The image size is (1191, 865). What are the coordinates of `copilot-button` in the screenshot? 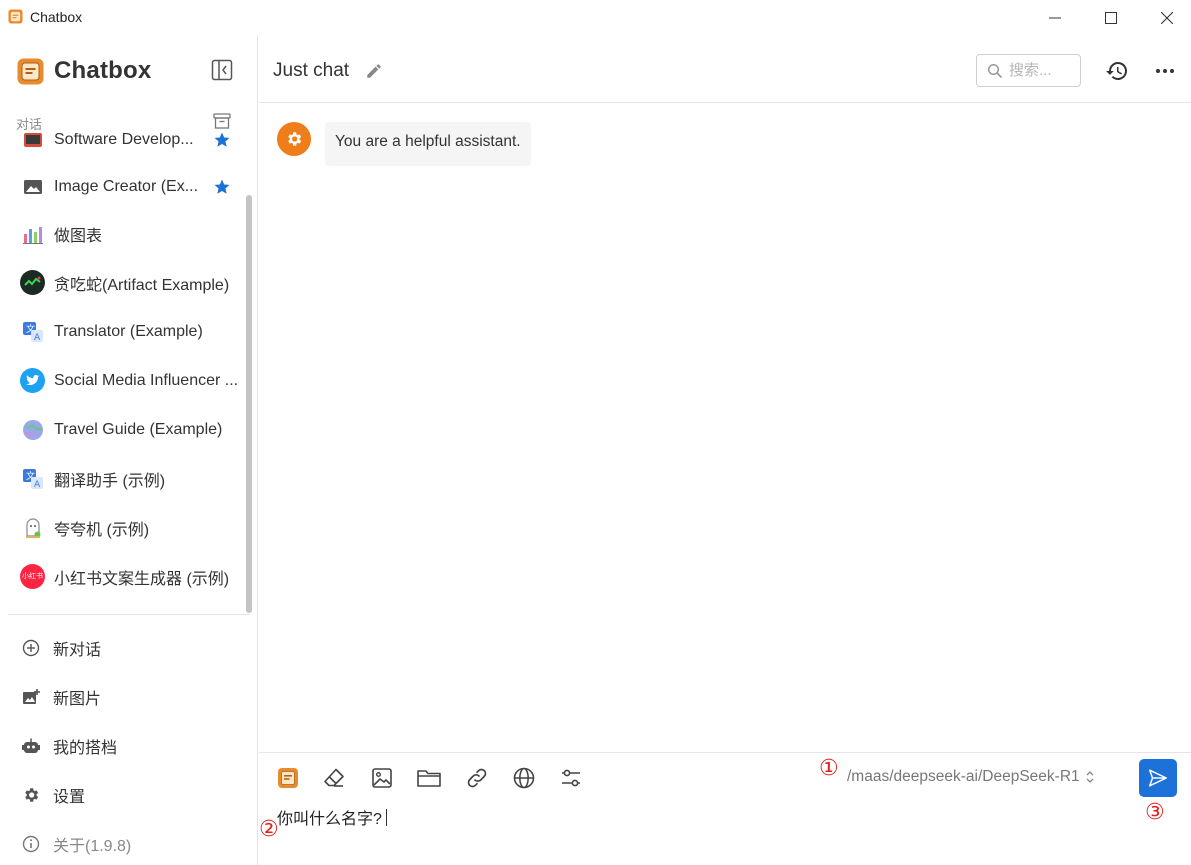 It's located at (288, 778).